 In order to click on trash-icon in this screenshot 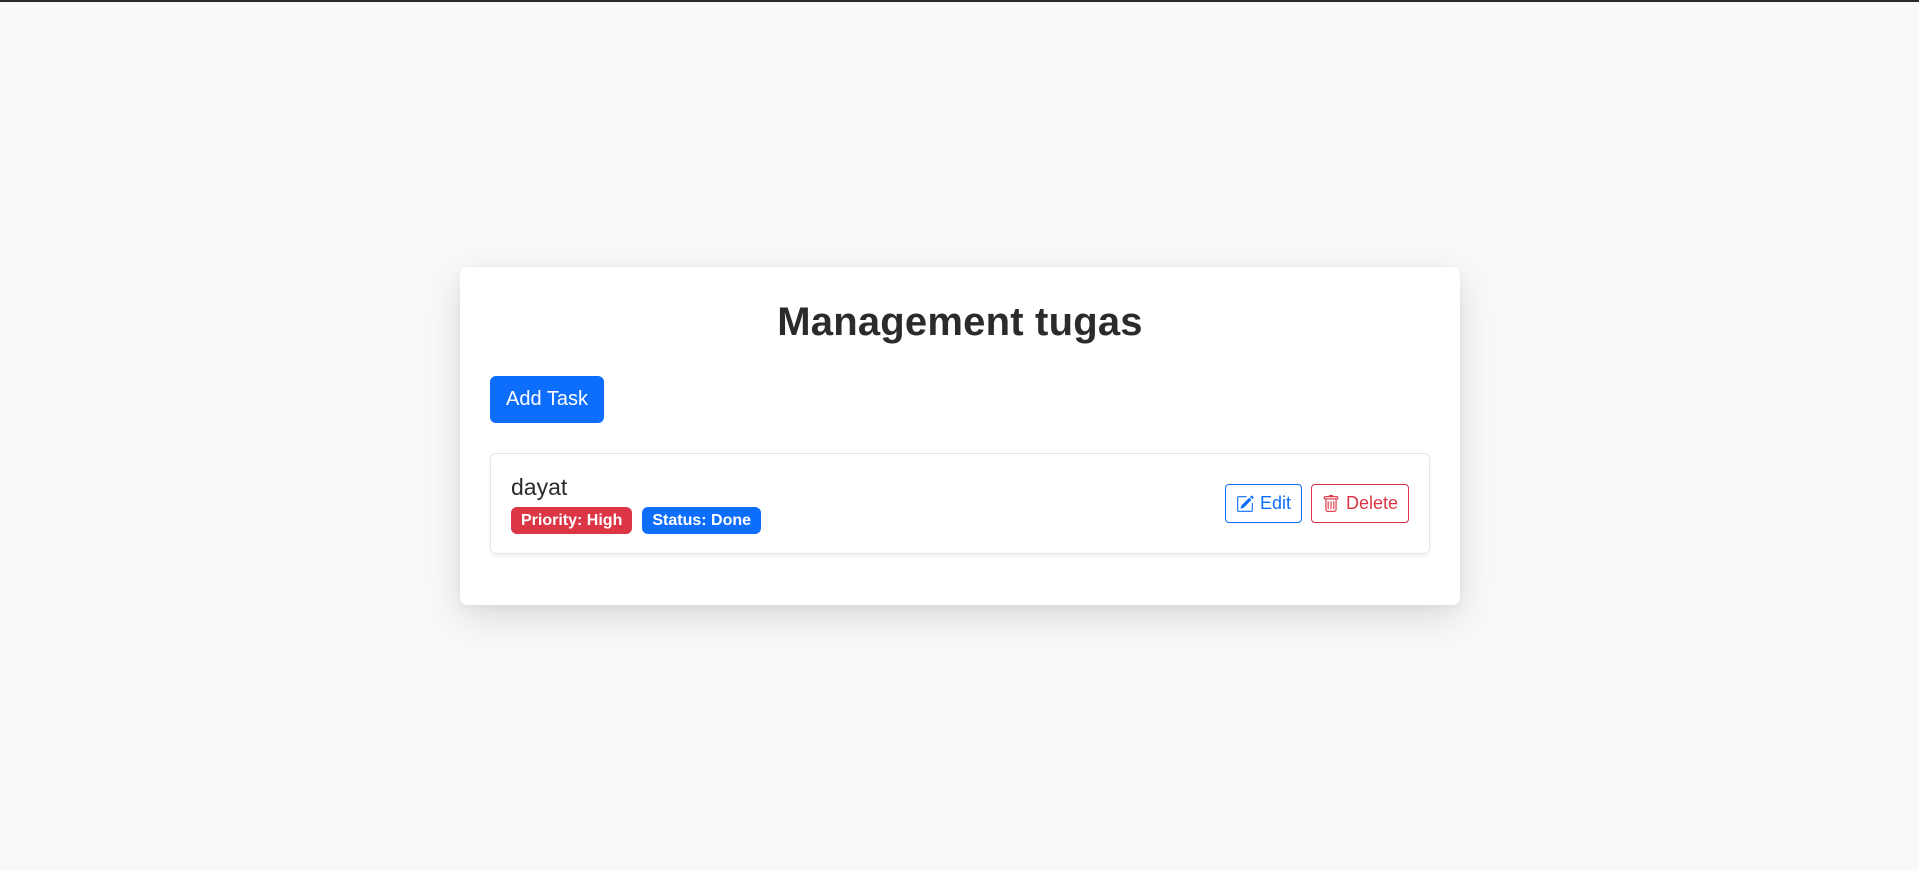, I will do `click(1331, 503)`.